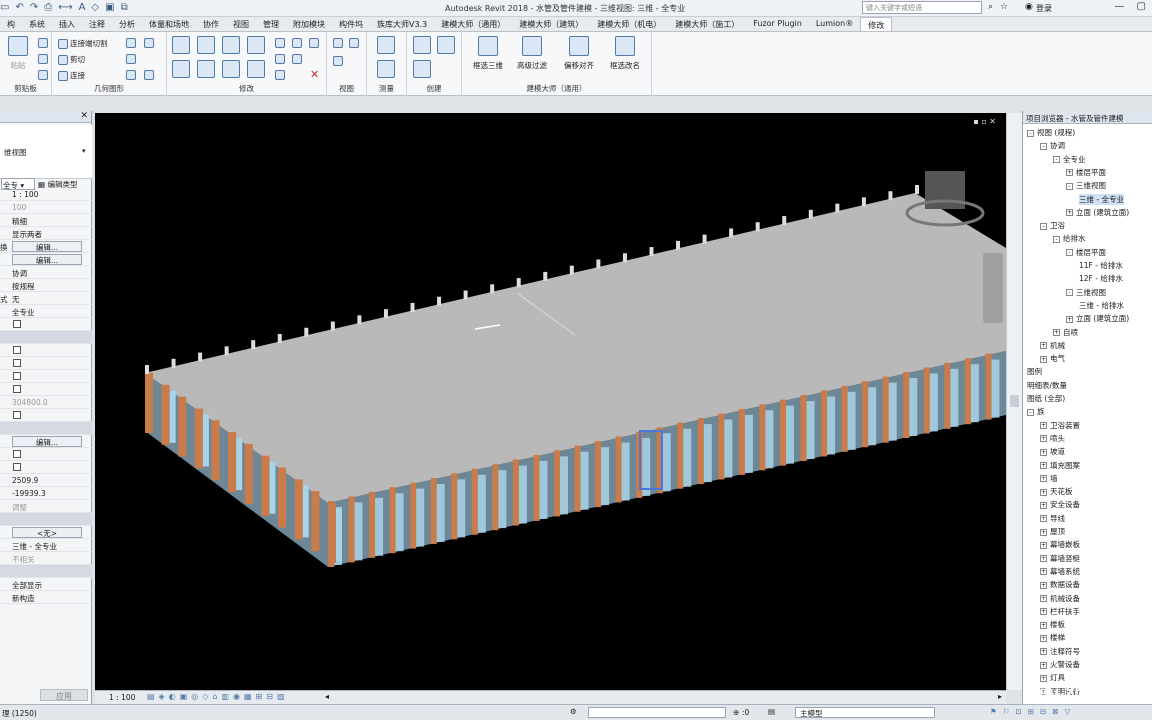 Image resolution: width=1152 pixels, height=720 pixels. What do you see at coordinates (876, 24) in the screenshot?
I see `tab-18: 修改` at bounding box center [876, 24].